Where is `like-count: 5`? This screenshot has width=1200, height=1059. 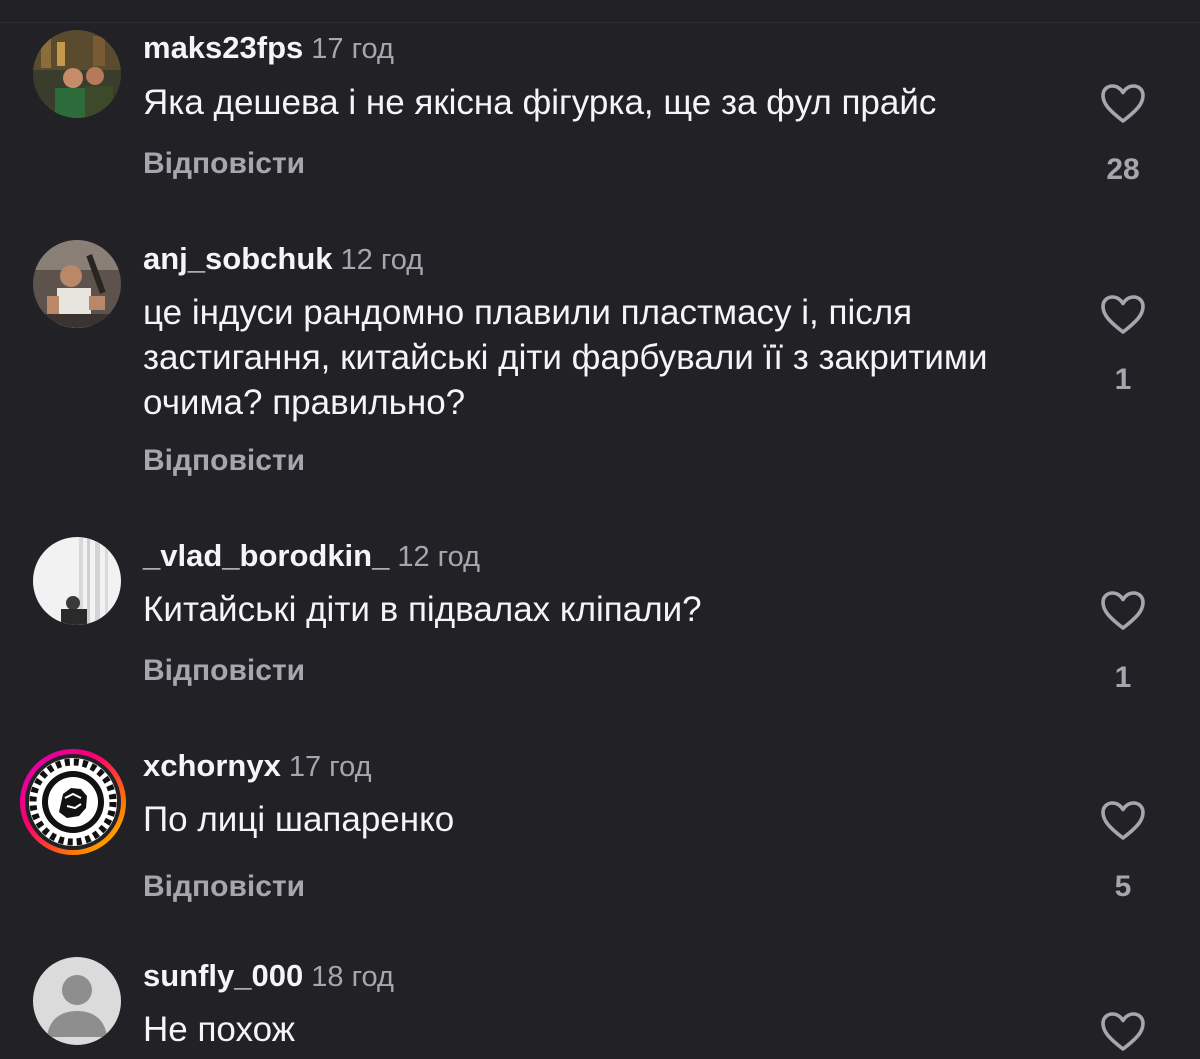
like-count: 5 is located at coordinates (1123, 886).